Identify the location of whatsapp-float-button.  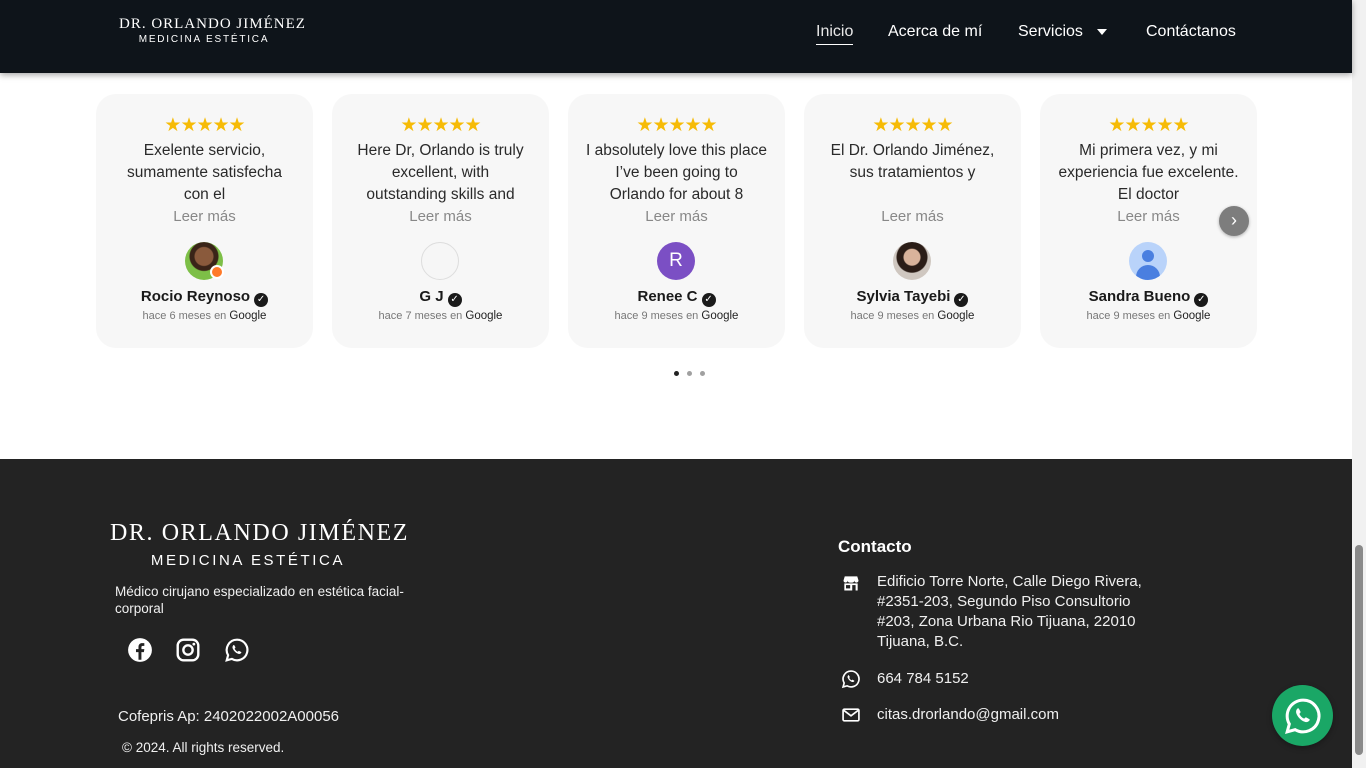
(1302, 715).